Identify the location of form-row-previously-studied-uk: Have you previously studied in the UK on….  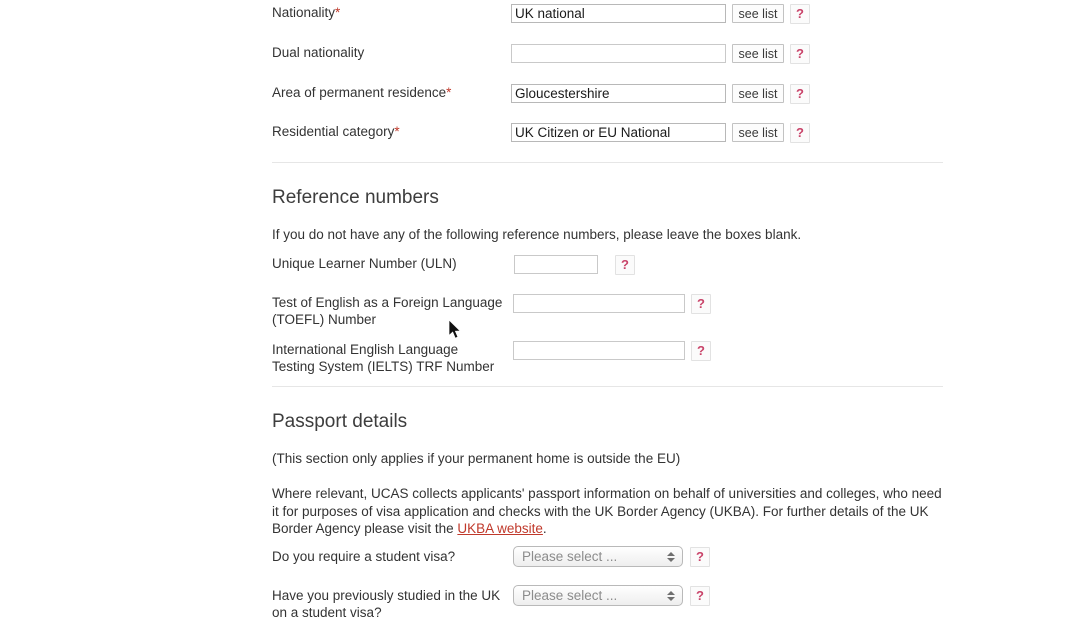
(491, 603).